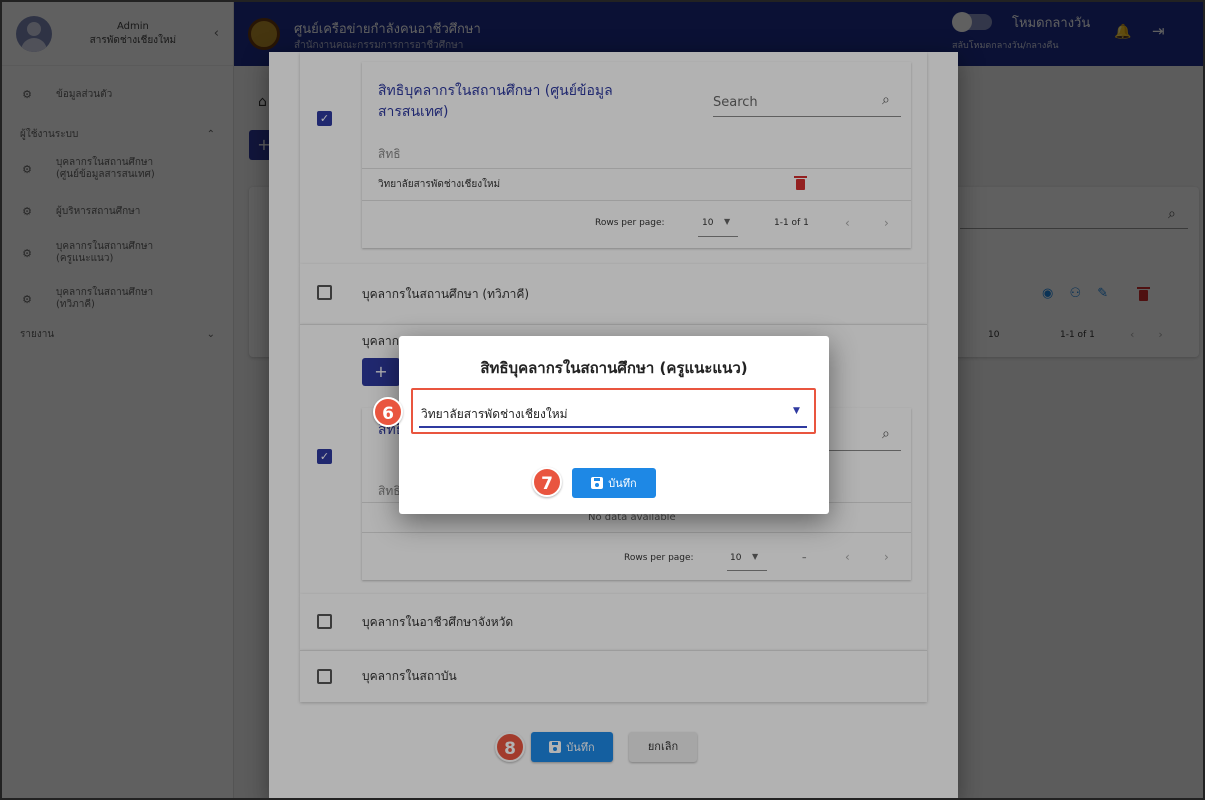 The width and height of the screenshot is (1205, 800). Describe the element at coordinates (388, 412) in the screenshot. I see `step-badge: 6` at that location.